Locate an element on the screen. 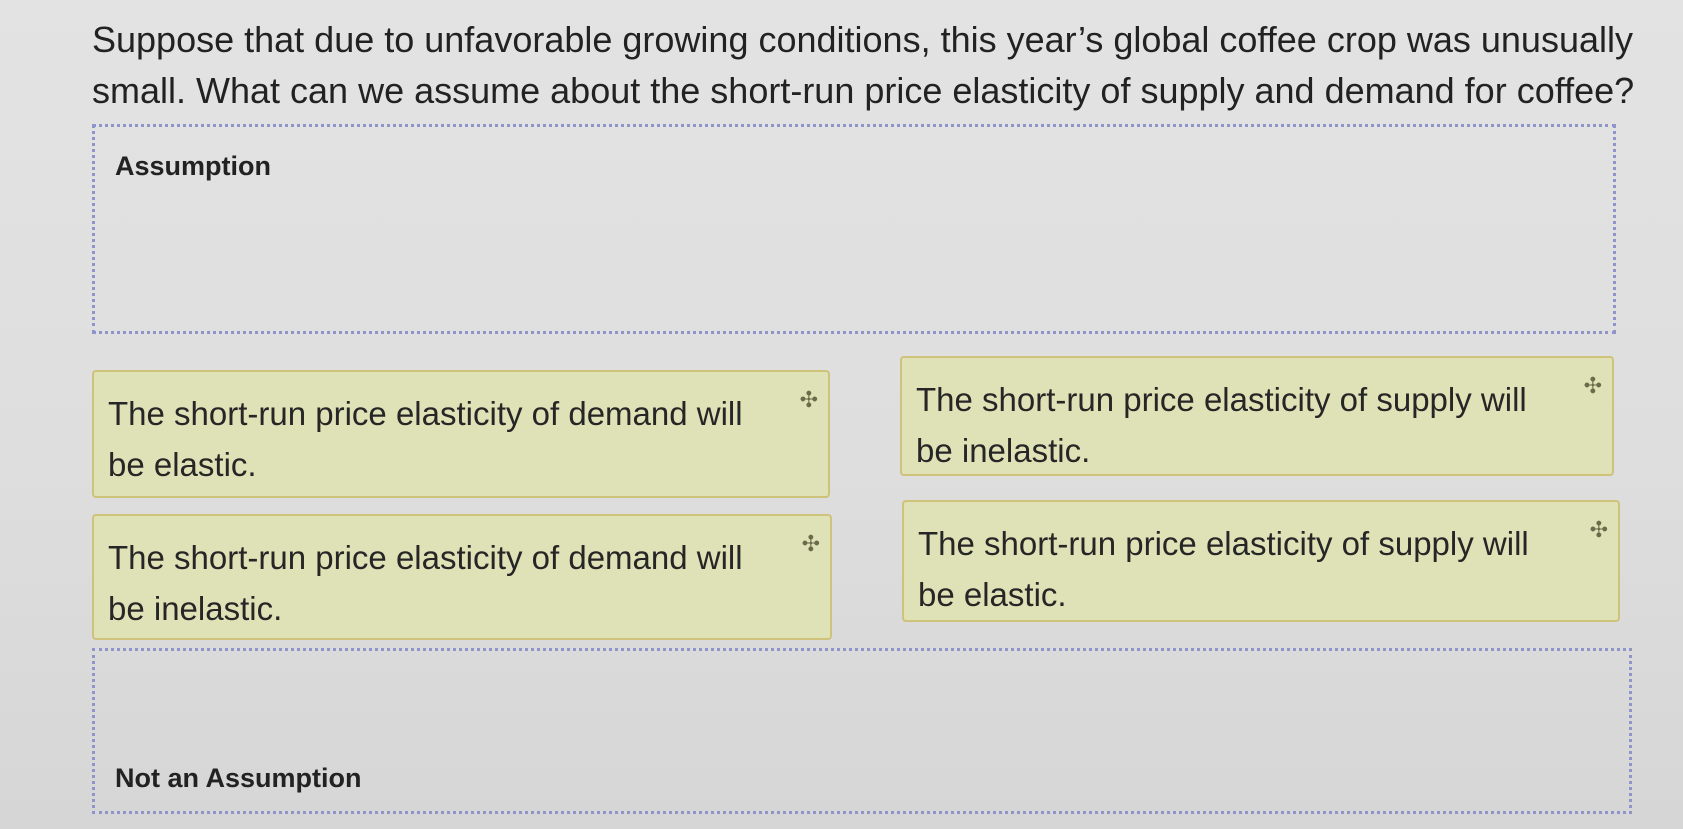 The width and height of the screenshot is (1683, 829). not-assumption-label: Not an Assumption is located at coordinates (238, 778).